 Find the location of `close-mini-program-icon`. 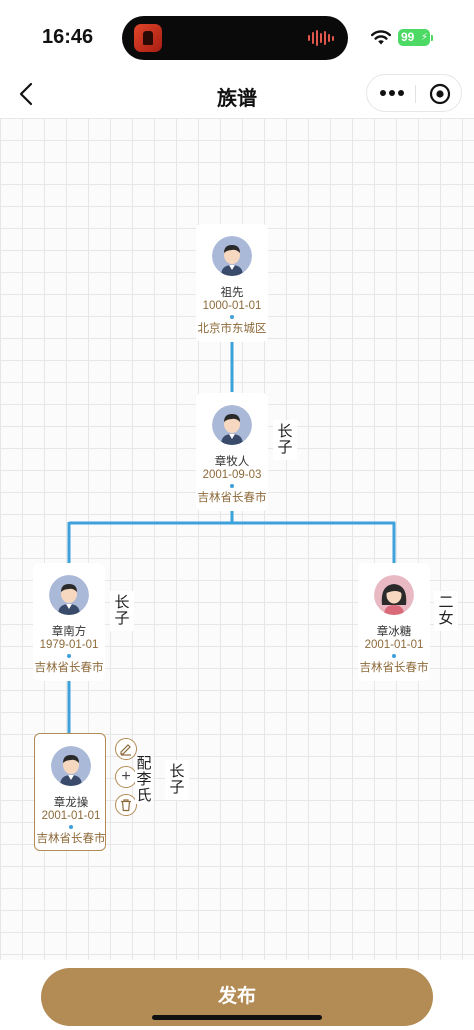

close-mini-program-icon is located at coordinates (440, 94).